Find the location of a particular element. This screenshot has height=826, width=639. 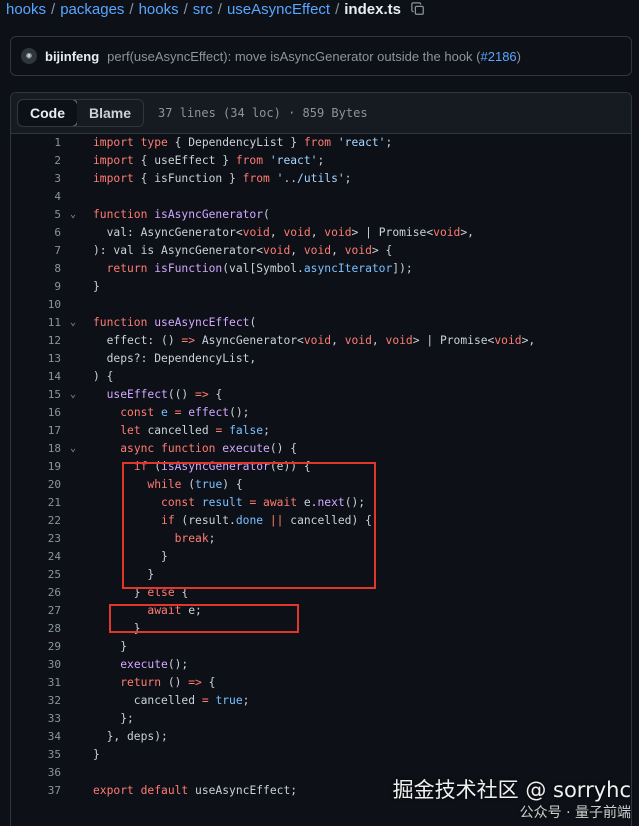

breadcrumb-current-file: index.ts is located at coordinates (372, 9).